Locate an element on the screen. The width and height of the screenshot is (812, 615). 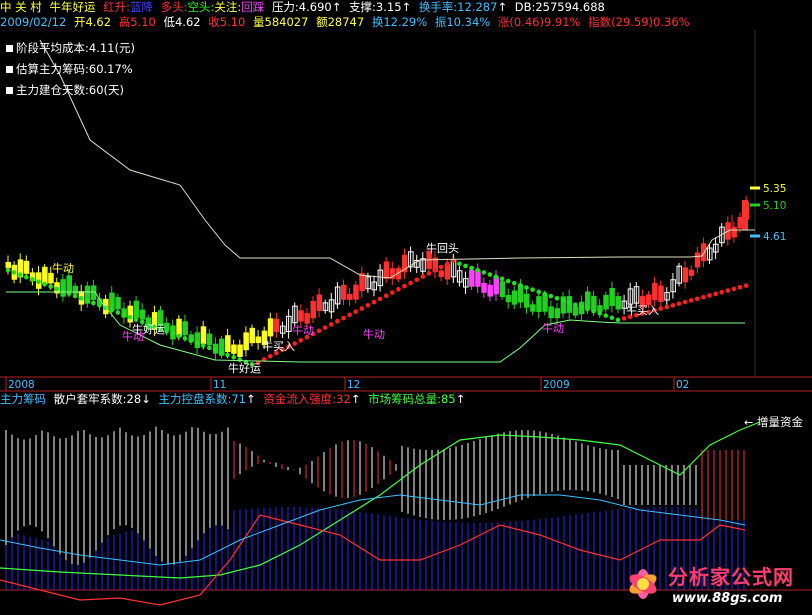
quote-close: 收5.10 is located at coordinates (227, 22).